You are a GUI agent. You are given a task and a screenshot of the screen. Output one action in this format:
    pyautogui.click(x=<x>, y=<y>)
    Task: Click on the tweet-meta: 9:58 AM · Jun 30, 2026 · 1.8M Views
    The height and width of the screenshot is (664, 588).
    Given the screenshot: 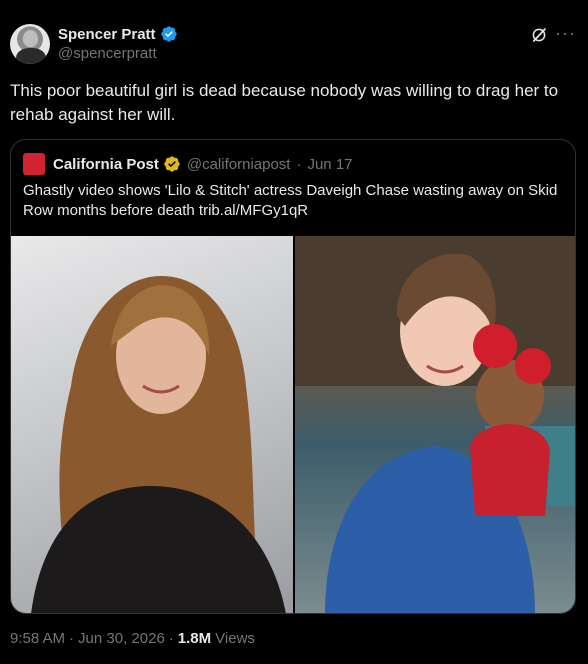 What is the action you would take?
    pyautogui.click(x=132, y=638)
    